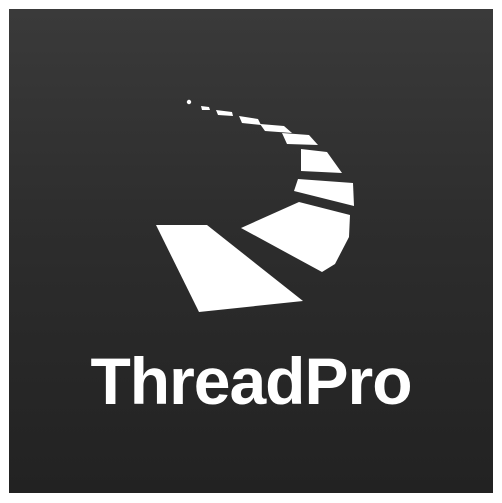  What do you see at coordinates (251, 381) in the screenshot?
I see `app-name: ThreadPro` at bounding box center [251, 381].